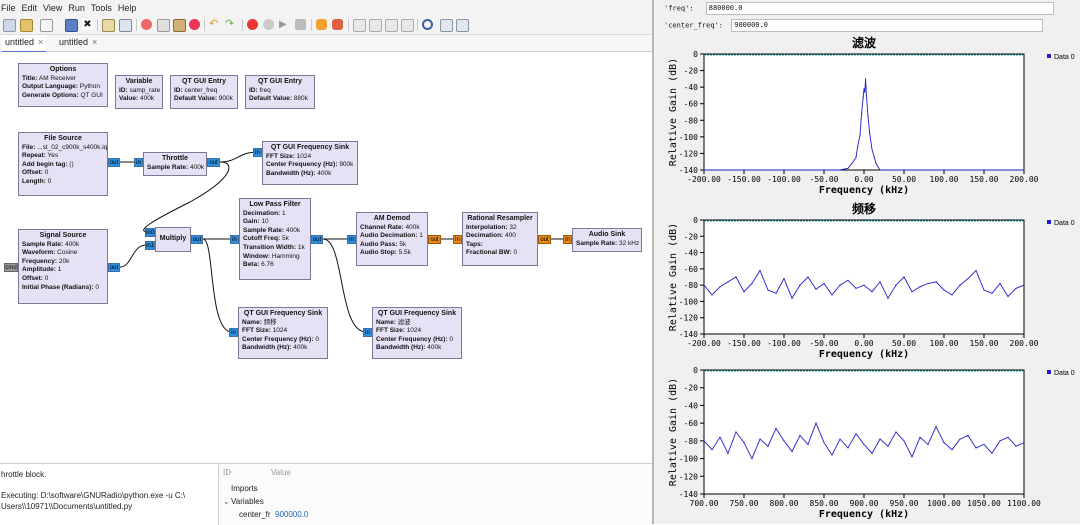  Describe the element at coordinates (213, 162) in the screenshot. I see `throttle-out-port: out` at that location.